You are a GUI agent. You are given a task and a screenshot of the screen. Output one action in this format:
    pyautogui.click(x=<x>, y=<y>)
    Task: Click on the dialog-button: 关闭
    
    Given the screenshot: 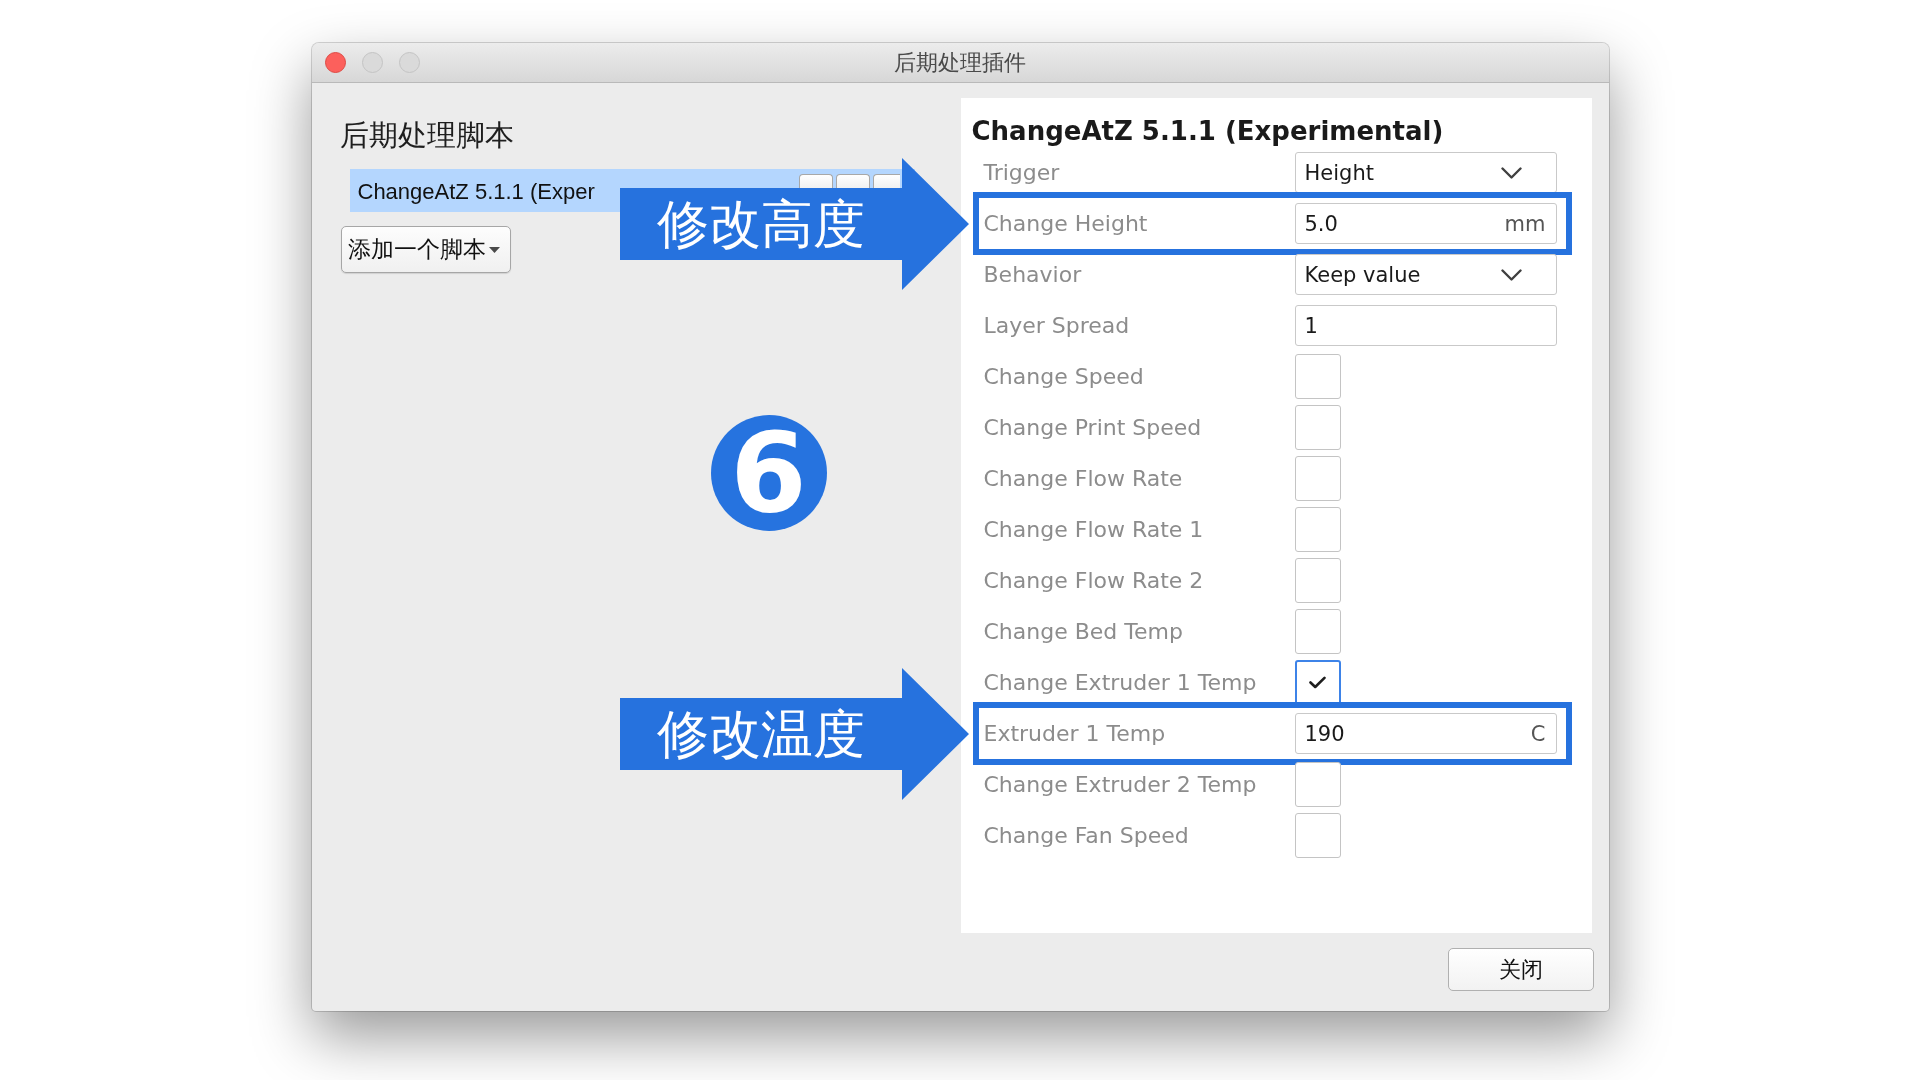 What is the action you would take?
    pyautogui.click(x=1520, y=969)
    